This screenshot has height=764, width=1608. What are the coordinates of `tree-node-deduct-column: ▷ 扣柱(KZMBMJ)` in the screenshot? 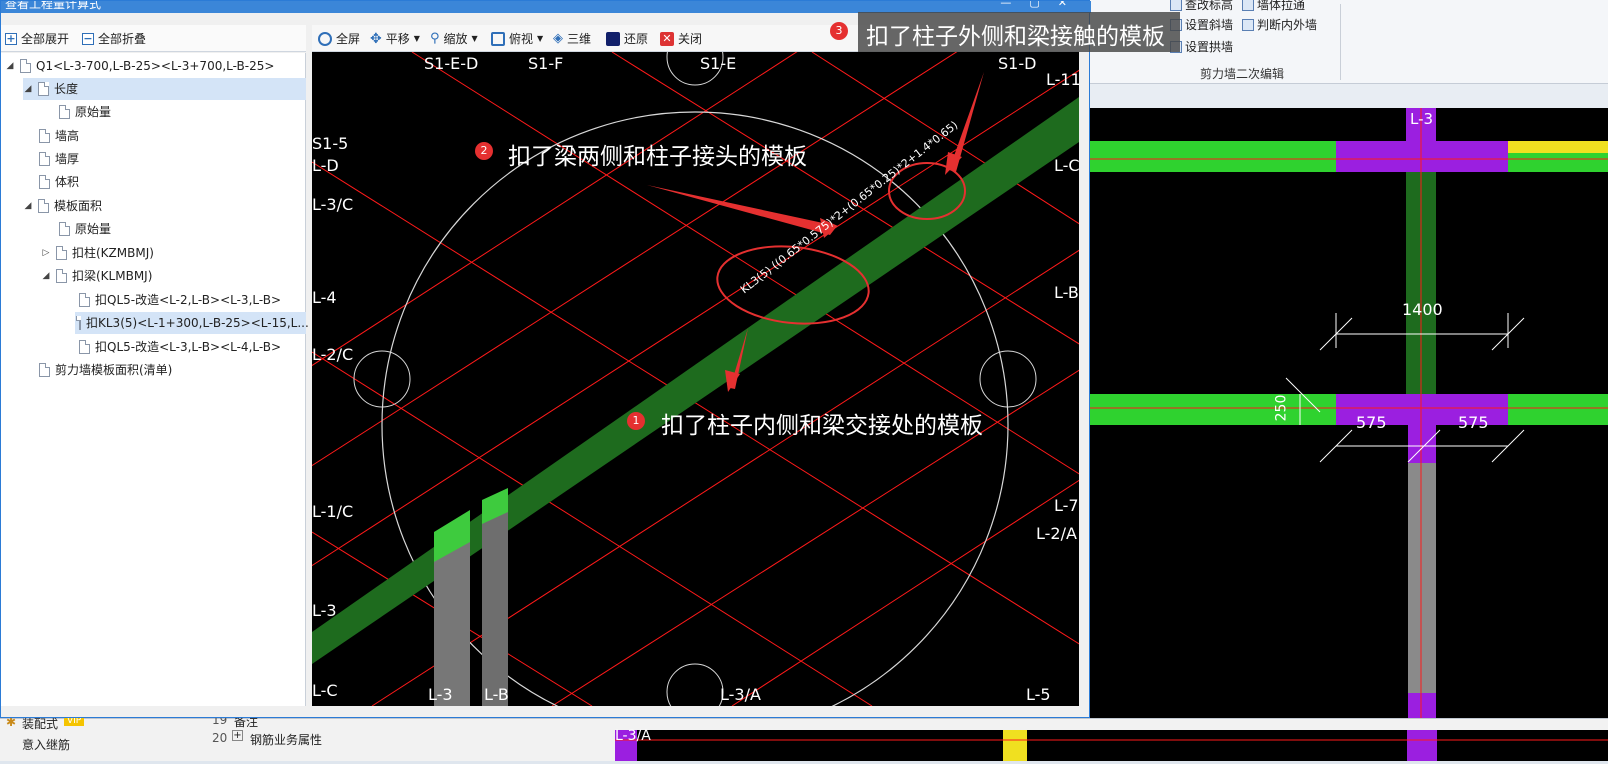 It's located at (97, 253).